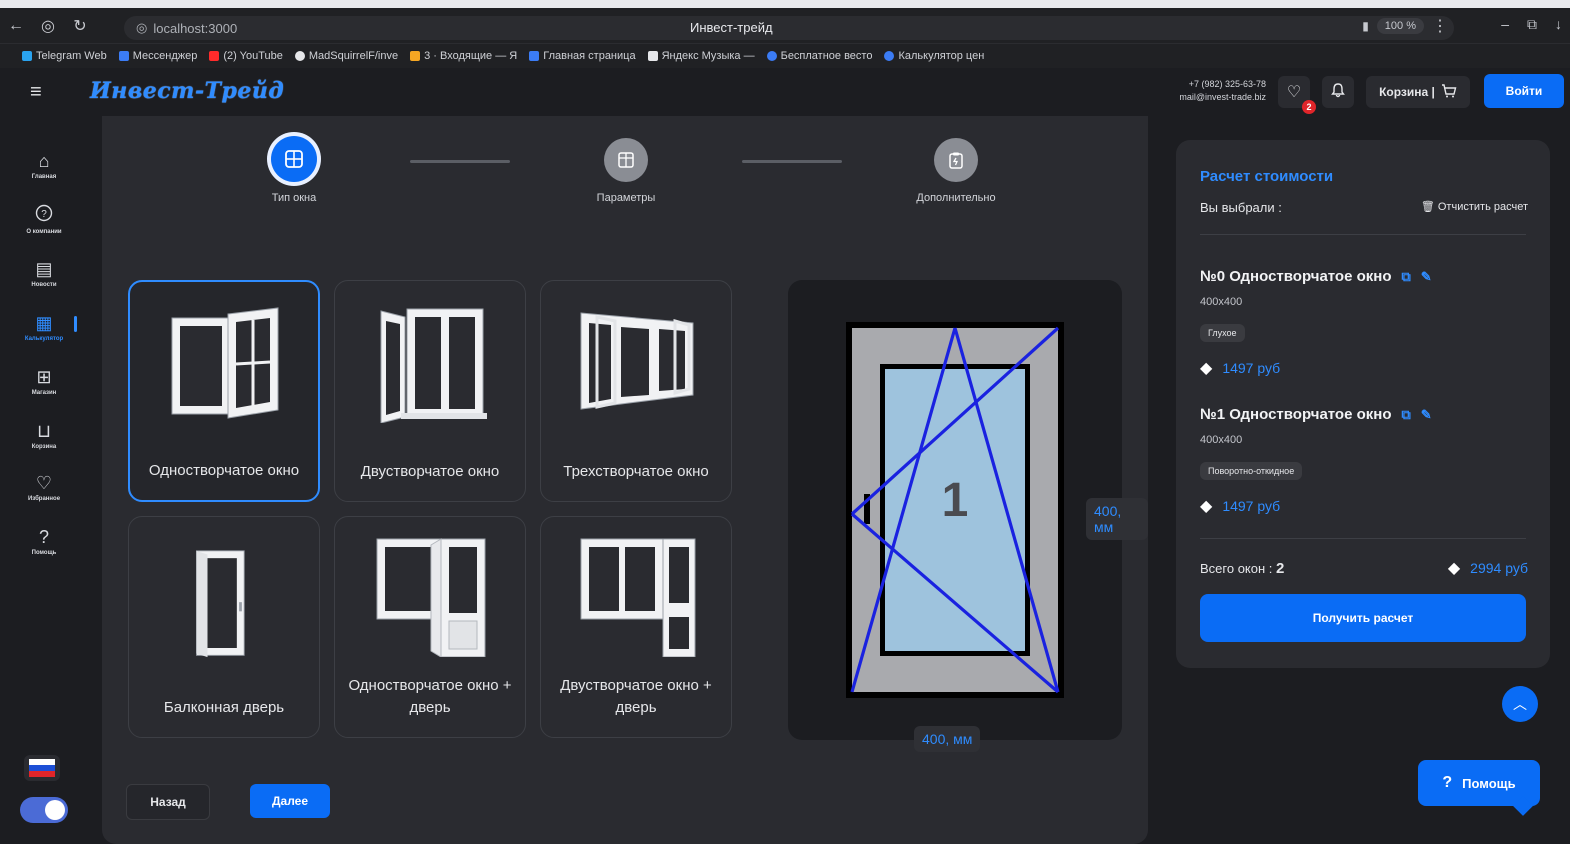 The image size is (1570, 844). Describe the element at coordinates (582, 56) in the screenshot. I see `bookmark-item: Главная страница` at that location.